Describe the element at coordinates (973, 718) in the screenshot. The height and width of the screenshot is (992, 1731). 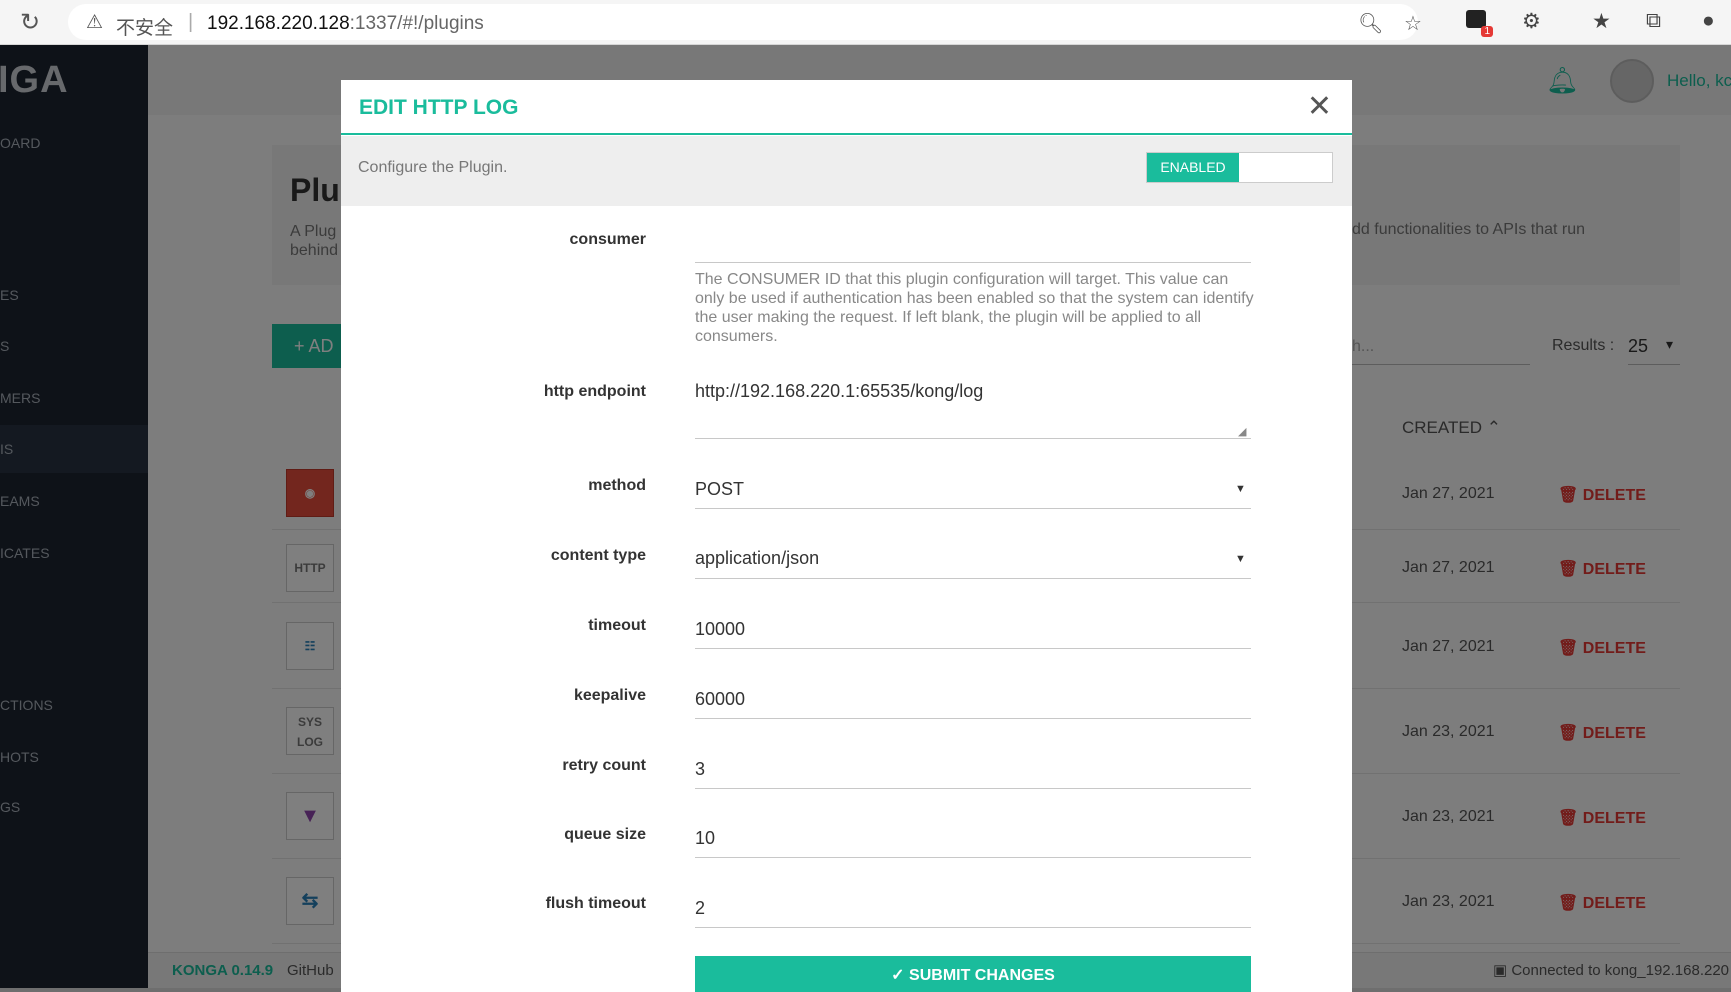
I see `keepalive-underline` at that location.